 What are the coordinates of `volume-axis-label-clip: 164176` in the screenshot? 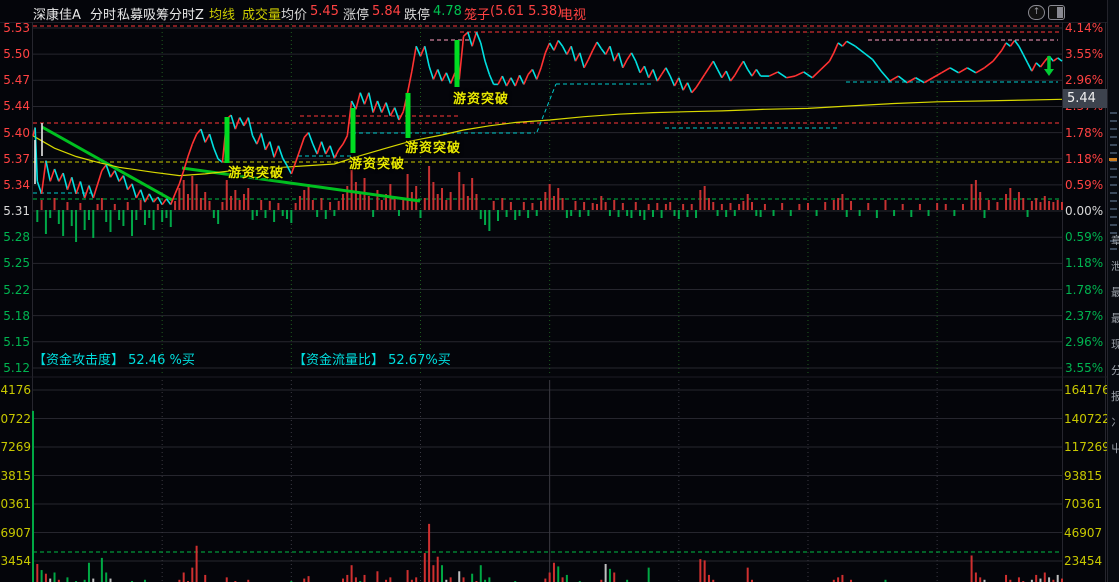 It's located at (16, 390).